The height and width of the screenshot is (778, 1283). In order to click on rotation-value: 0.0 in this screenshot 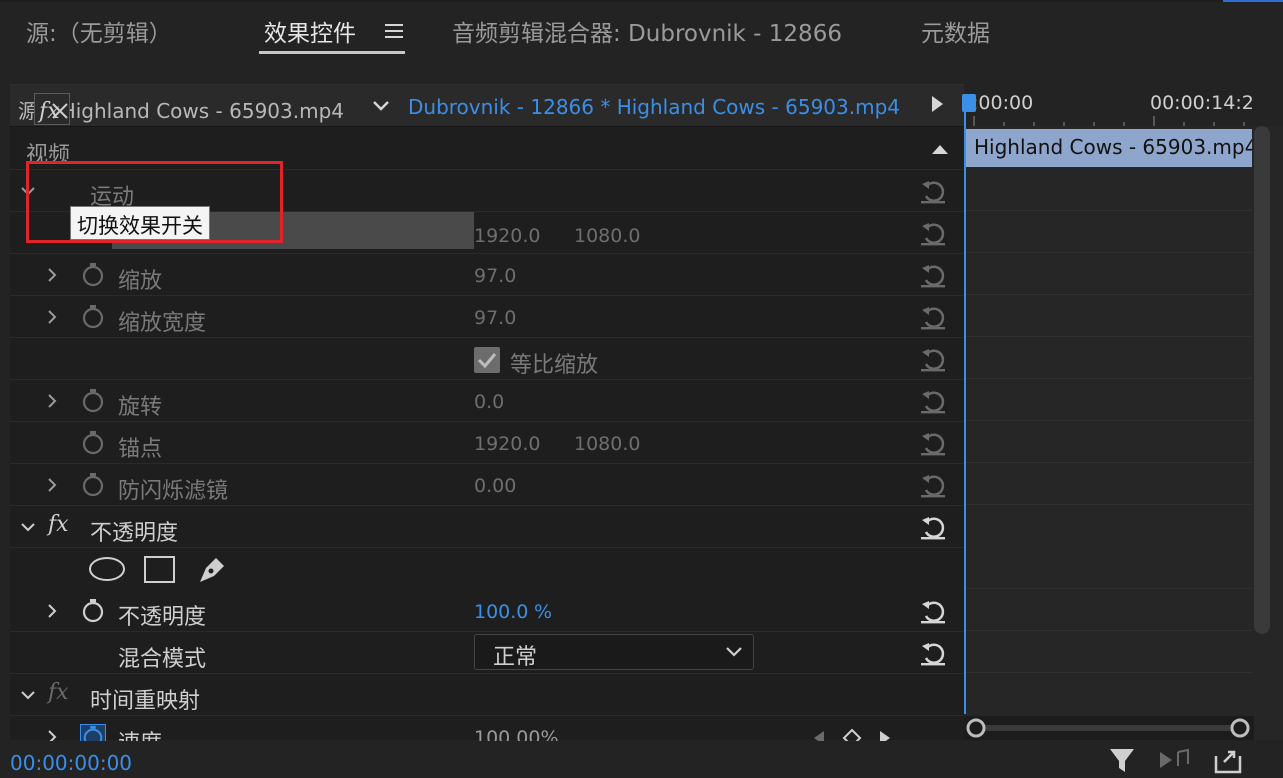, I will do `click(489, 402)`.